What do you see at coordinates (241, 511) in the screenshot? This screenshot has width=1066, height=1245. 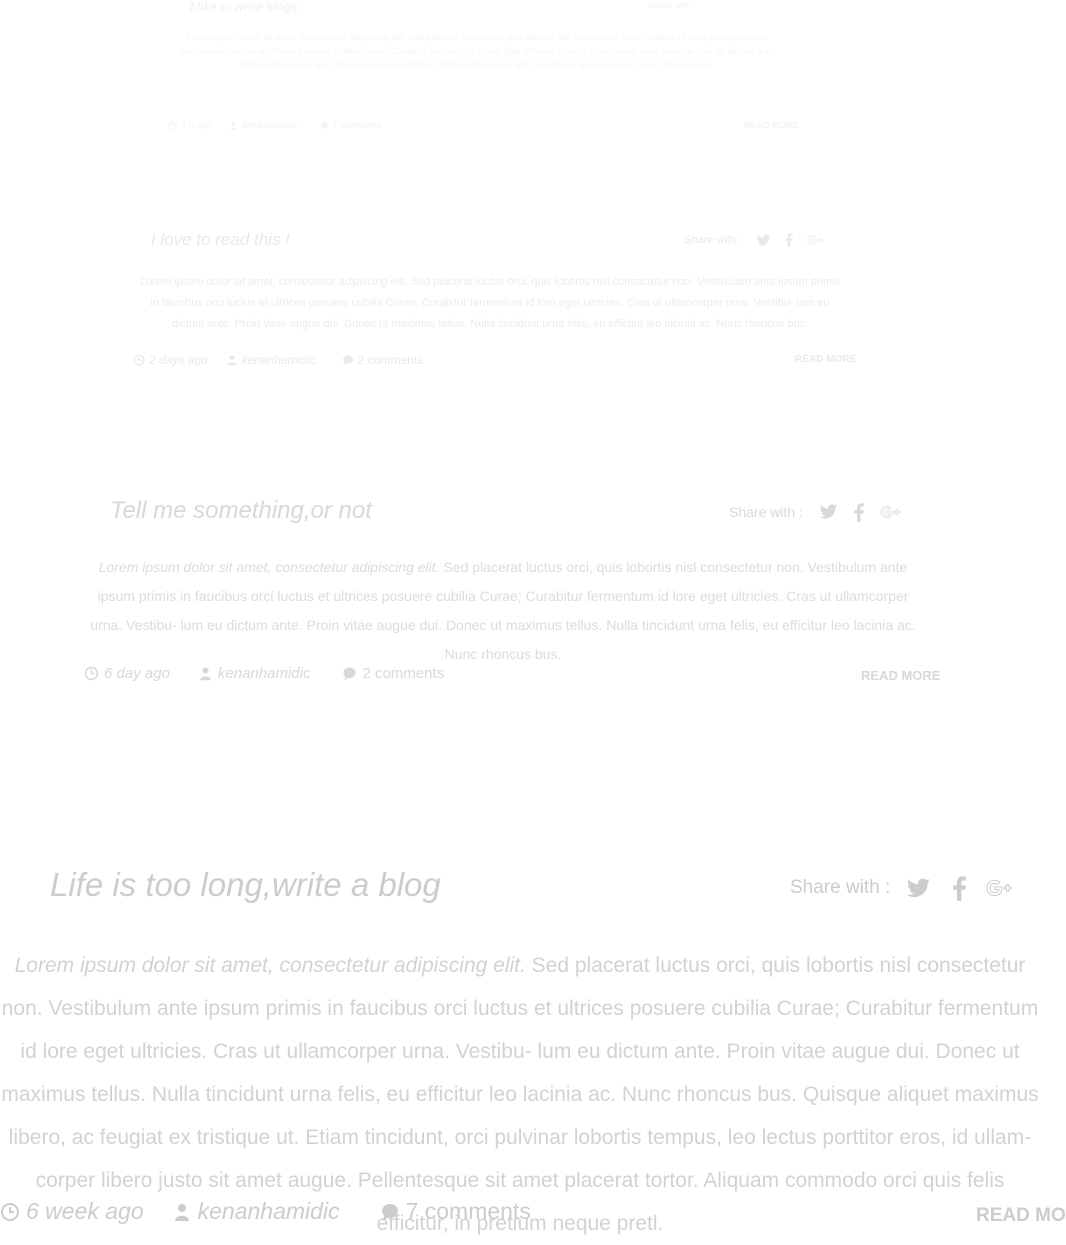 I see `post-title: Tell me something,or not` at bounding box center [241, 511].